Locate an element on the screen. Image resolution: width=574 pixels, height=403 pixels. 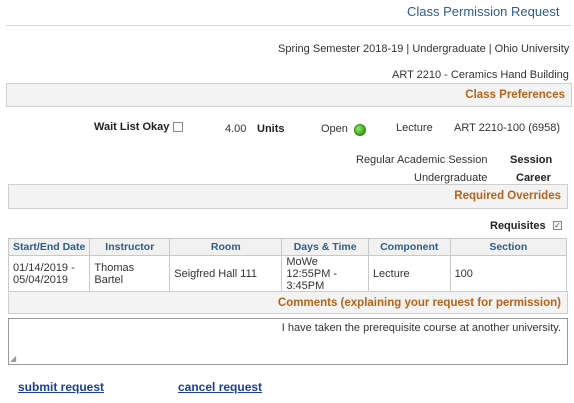
course-title: ART 2210 - Ceramics Hand Building is located at coordinates (480, 75).